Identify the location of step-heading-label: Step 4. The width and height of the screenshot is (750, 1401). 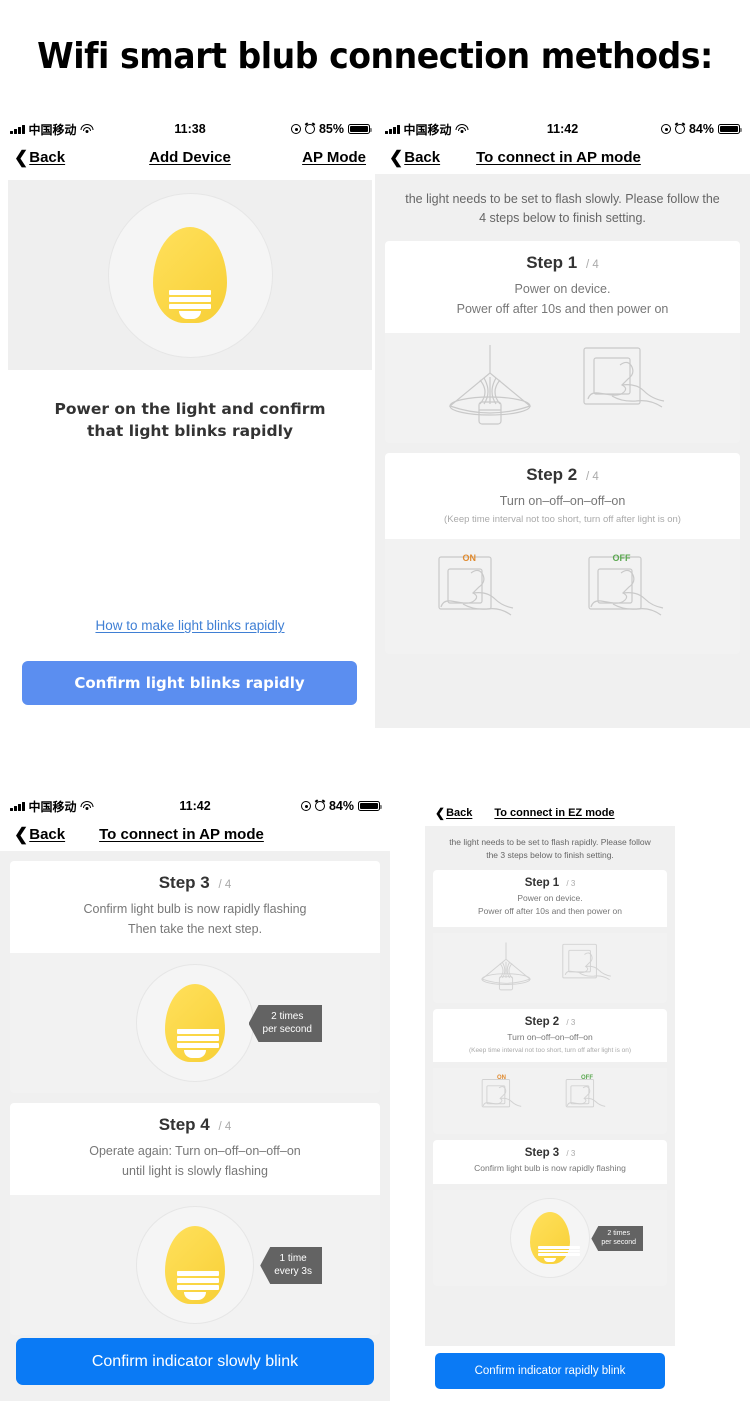
(184, 1124).